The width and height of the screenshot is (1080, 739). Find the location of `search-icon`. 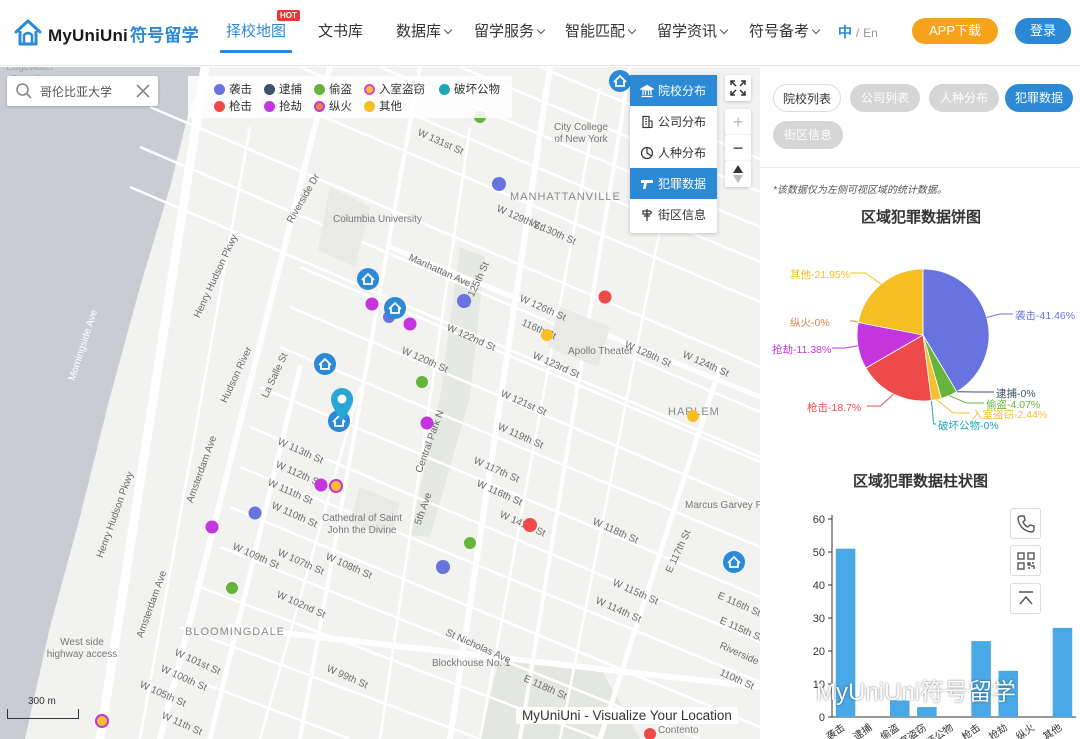

search-icon is located at coordinates (24, 91).